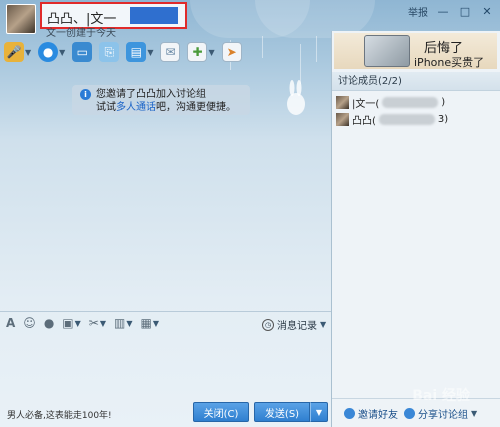 This screenshot has height=427, width=500. What do you see at coordinates (71, 323) in the screenshot?
I see `image-icon: ▣ ▼` at bounding box center [71, 323].